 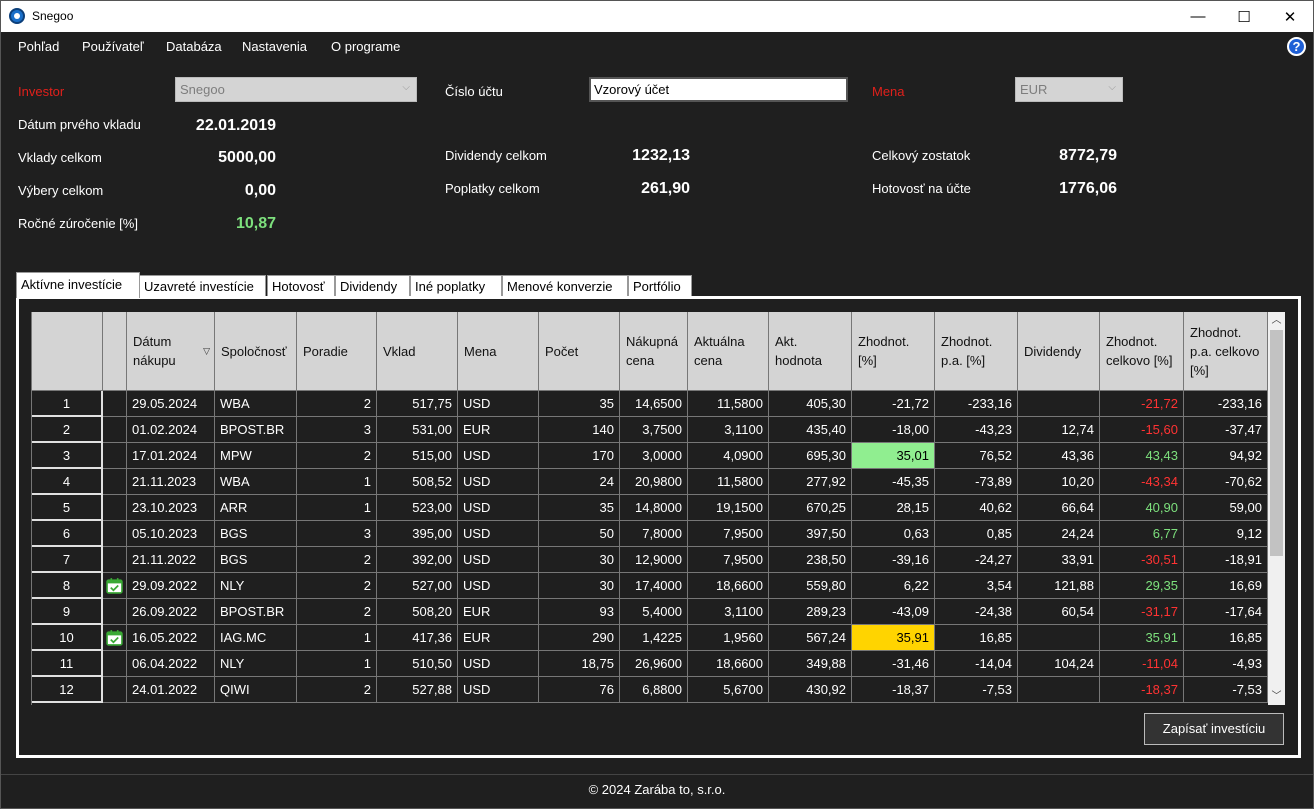 What do you see at coordinates (976, 638) in the screenshot?
I see `table-cell-ret-pa: 16,85` at bounding box center [976, 638].